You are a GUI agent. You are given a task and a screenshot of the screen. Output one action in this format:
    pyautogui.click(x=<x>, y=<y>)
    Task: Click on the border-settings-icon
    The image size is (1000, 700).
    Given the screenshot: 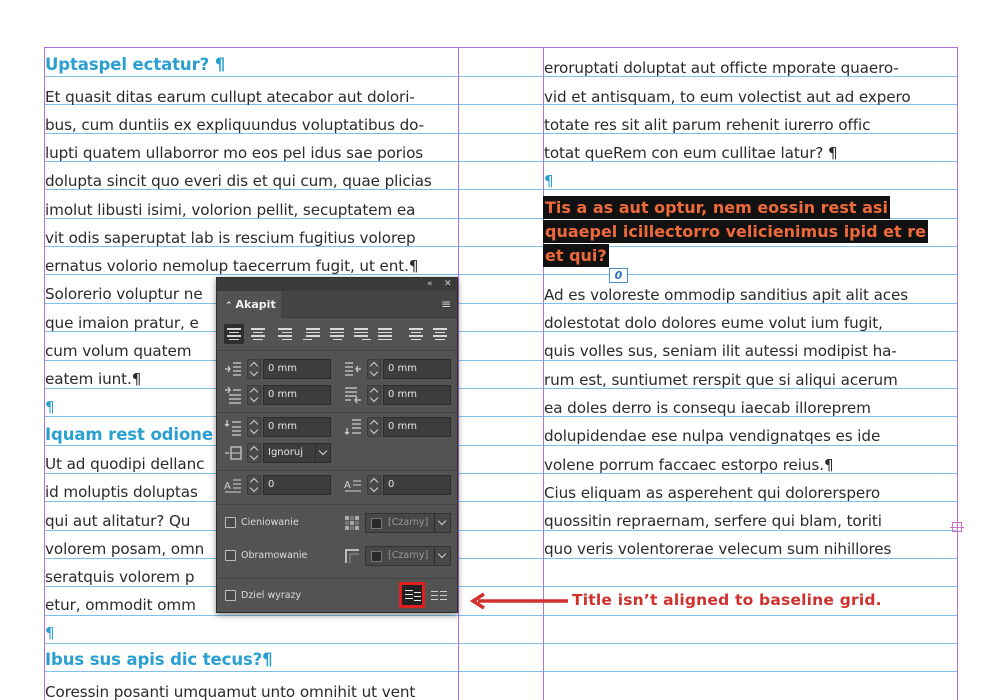 What is the action you would take?
    pyautogui.click(x=352, y=556)
    